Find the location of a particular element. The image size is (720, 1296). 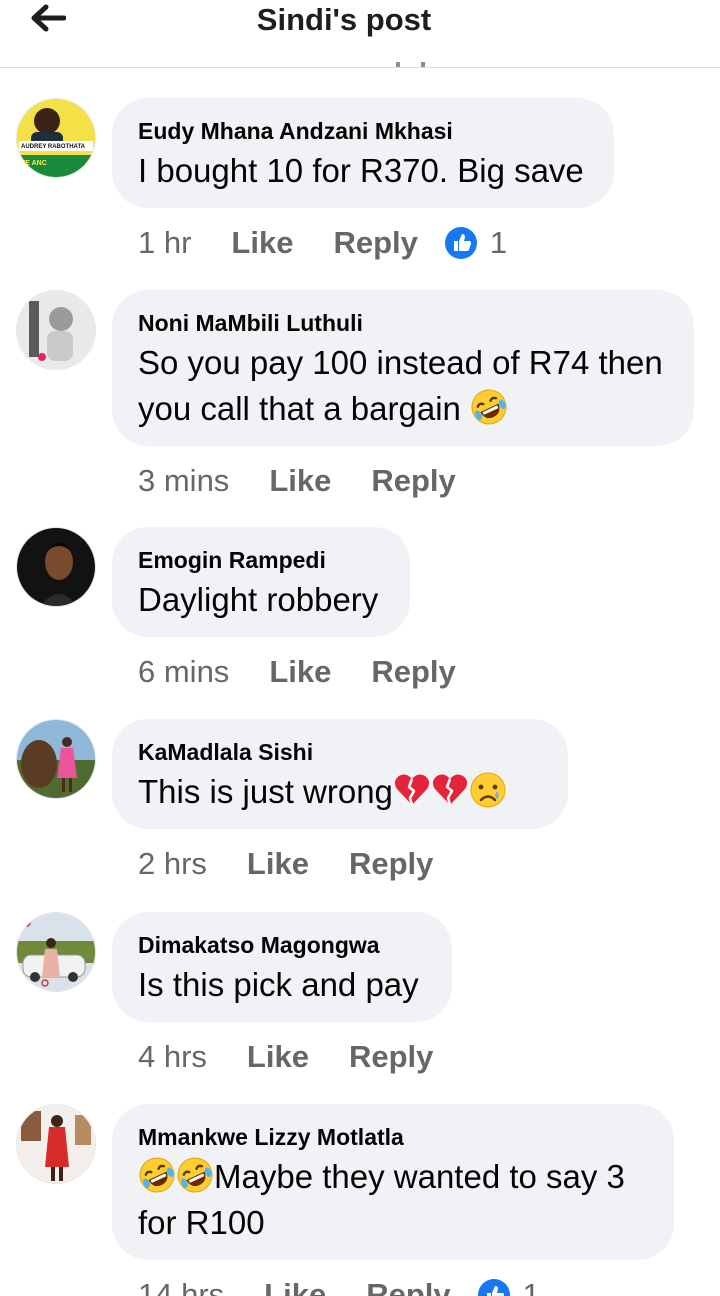

comment-bubble: KaMadlala Sishi This is just wrong is located at coordinates (340, 774).